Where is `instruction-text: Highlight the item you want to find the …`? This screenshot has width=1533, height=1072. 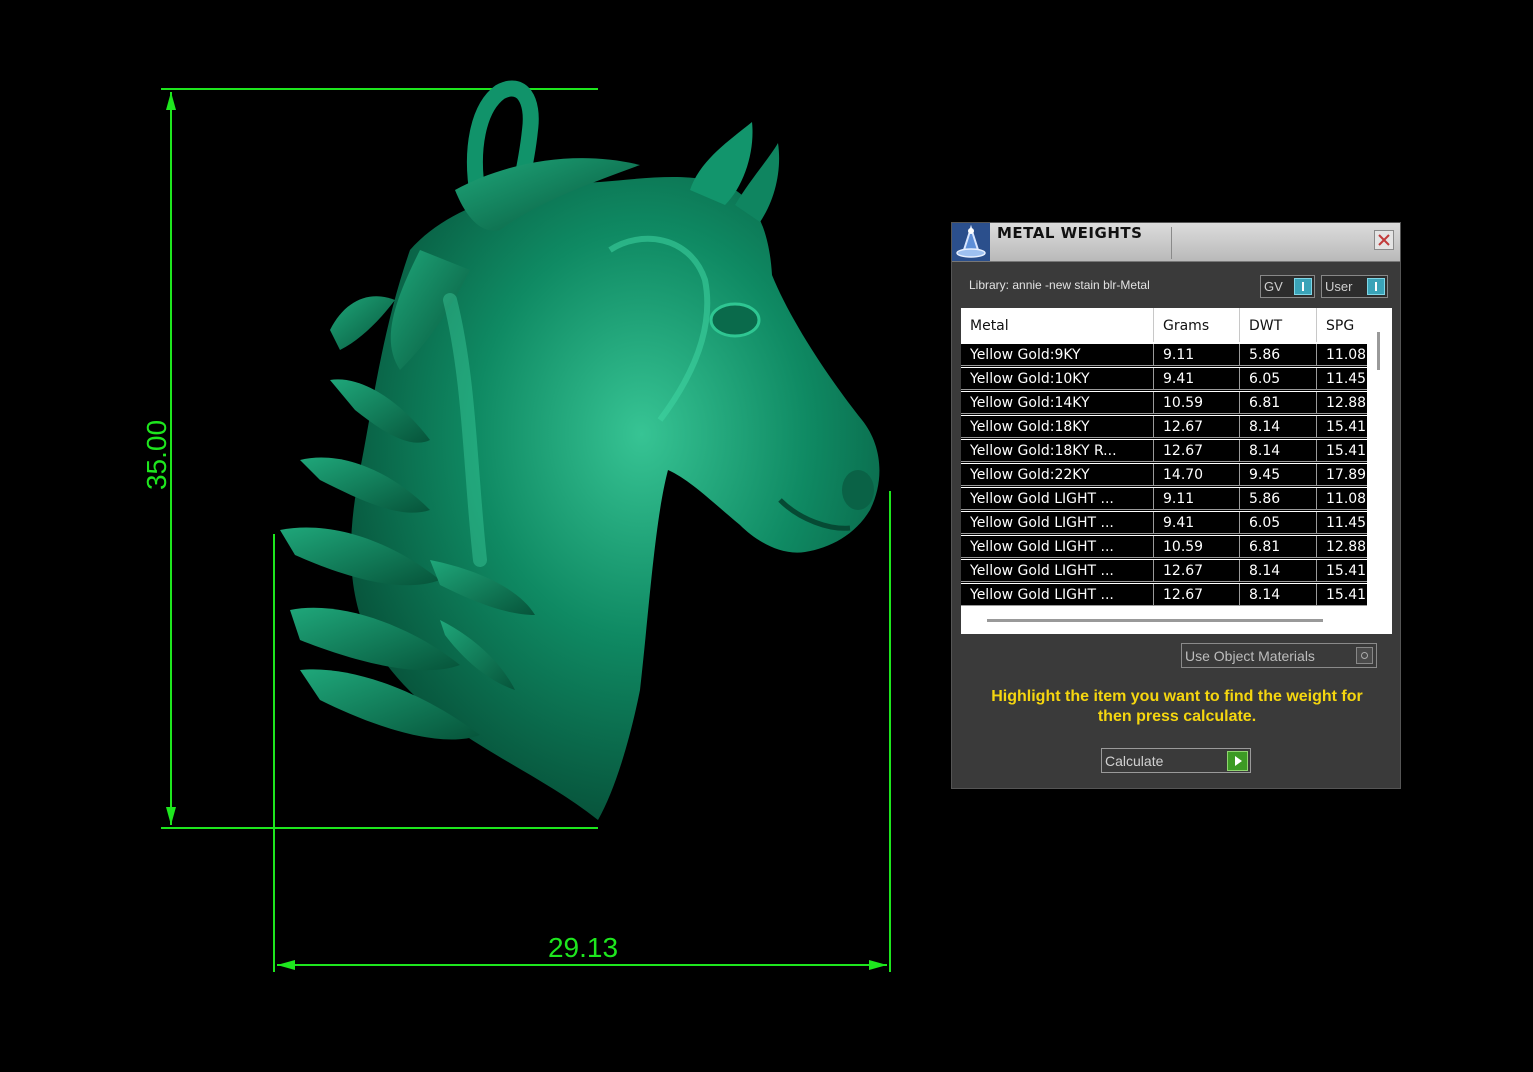
instruction-text: Highlight the item you want to find the … is located at coordinates (1177, 706).